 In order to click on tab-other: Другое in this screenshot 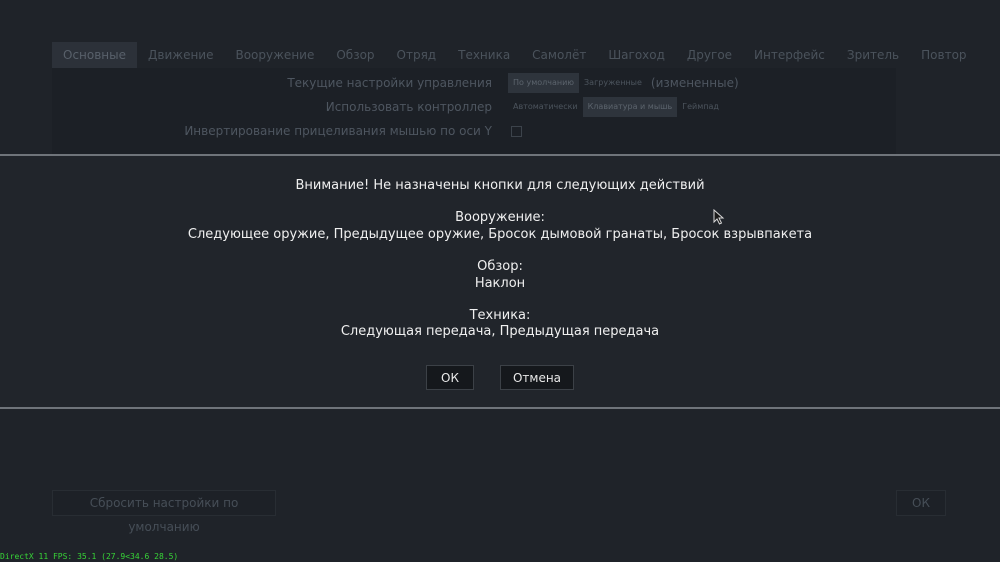, I will do `click(709, 55)`.